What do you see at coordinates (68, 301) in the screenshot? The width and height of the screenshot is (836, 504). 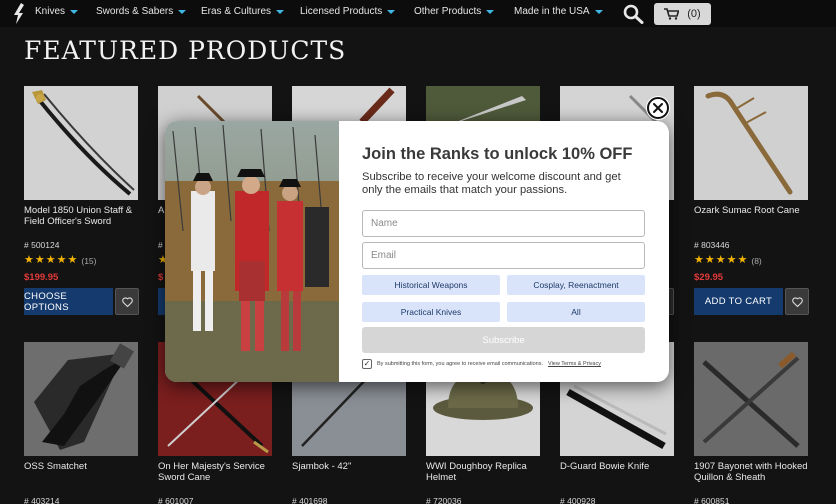 I see `choose-options-button: CHOOSE OPTIONS` at bounding box center [68, 301].